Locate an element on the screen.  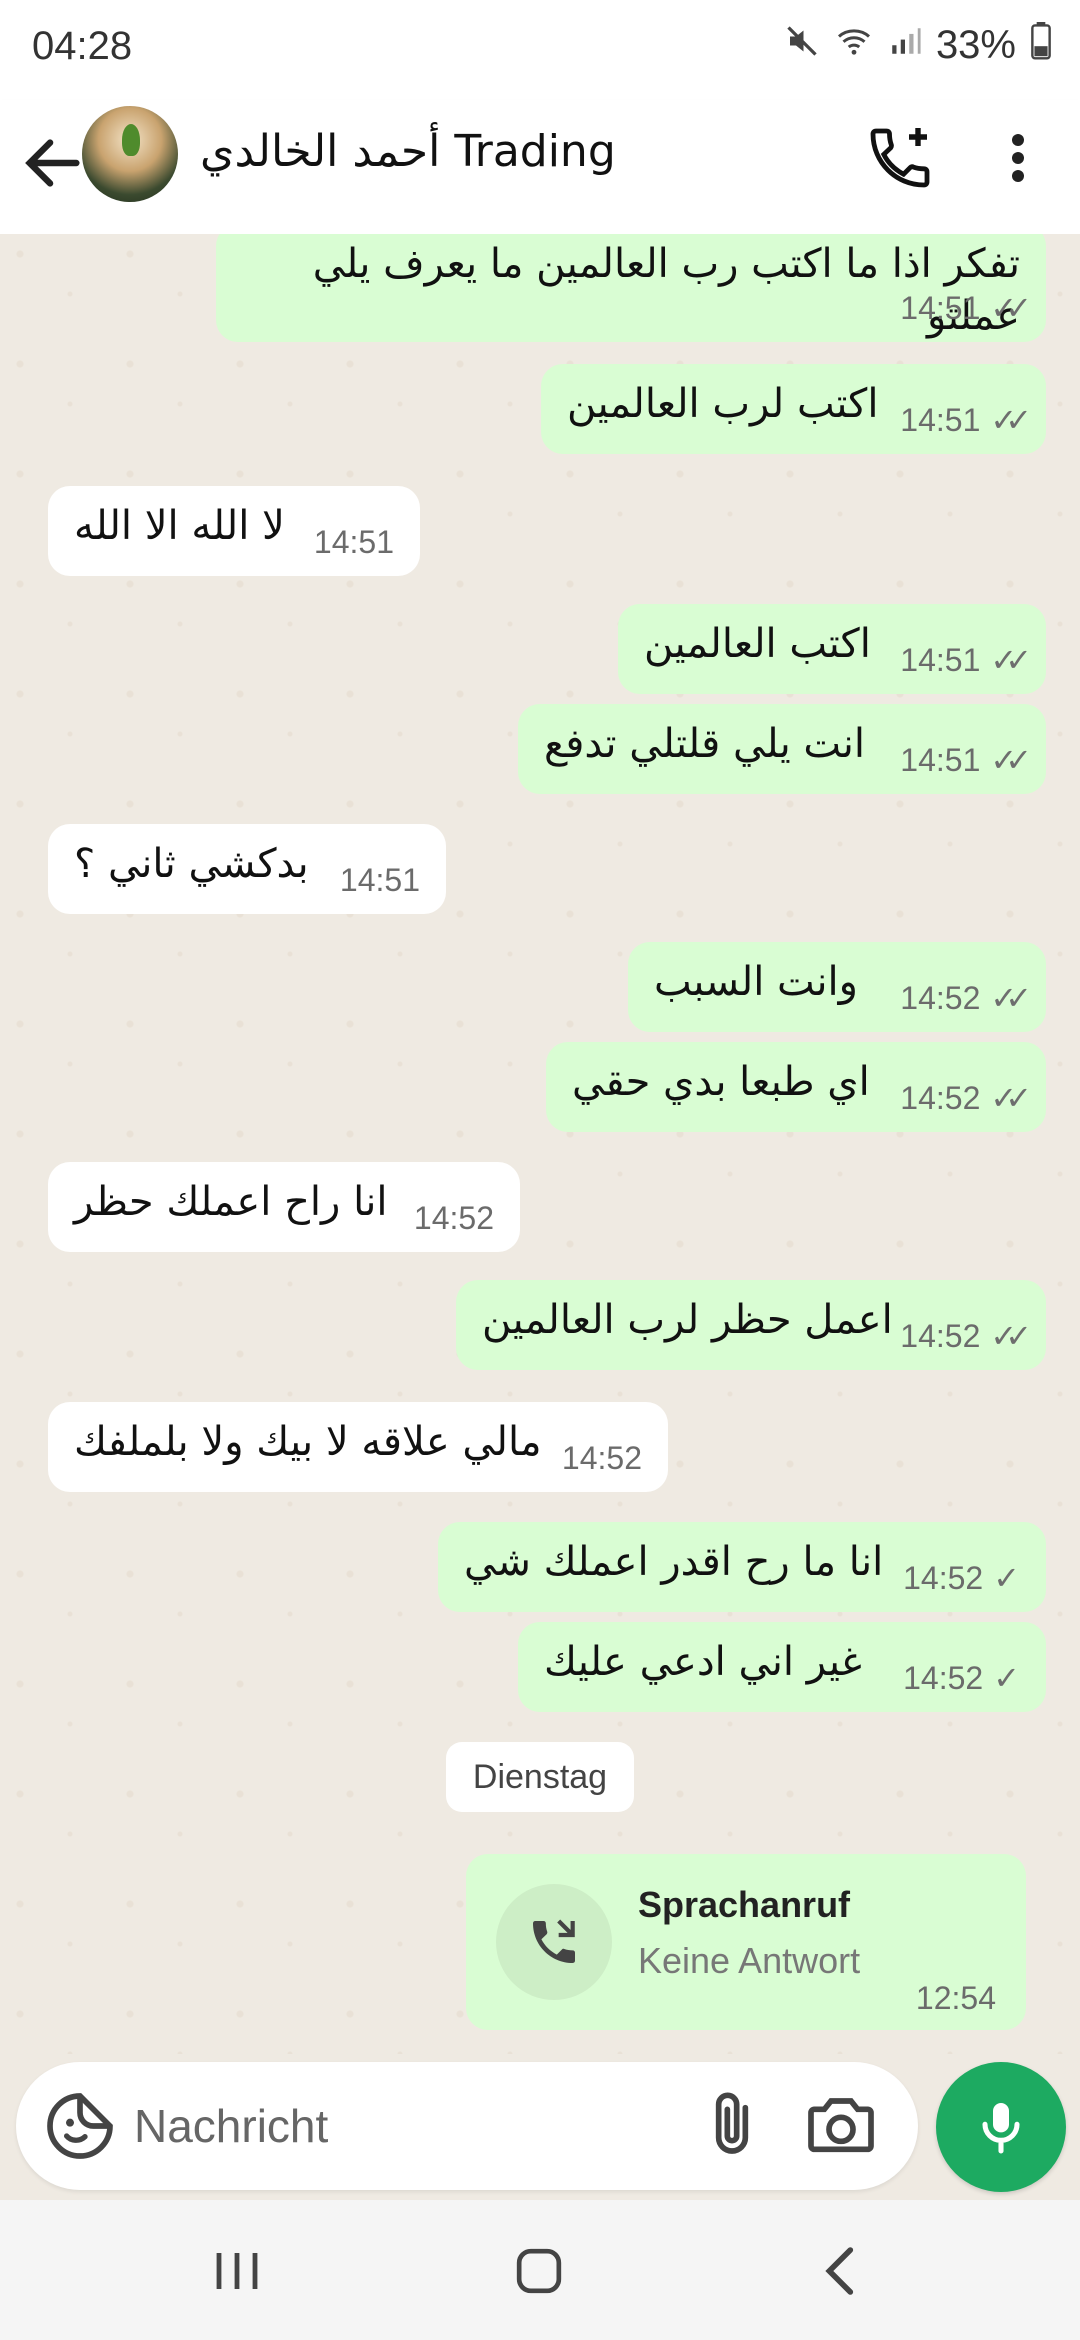
message-input is located at coordinates (414, 2126).